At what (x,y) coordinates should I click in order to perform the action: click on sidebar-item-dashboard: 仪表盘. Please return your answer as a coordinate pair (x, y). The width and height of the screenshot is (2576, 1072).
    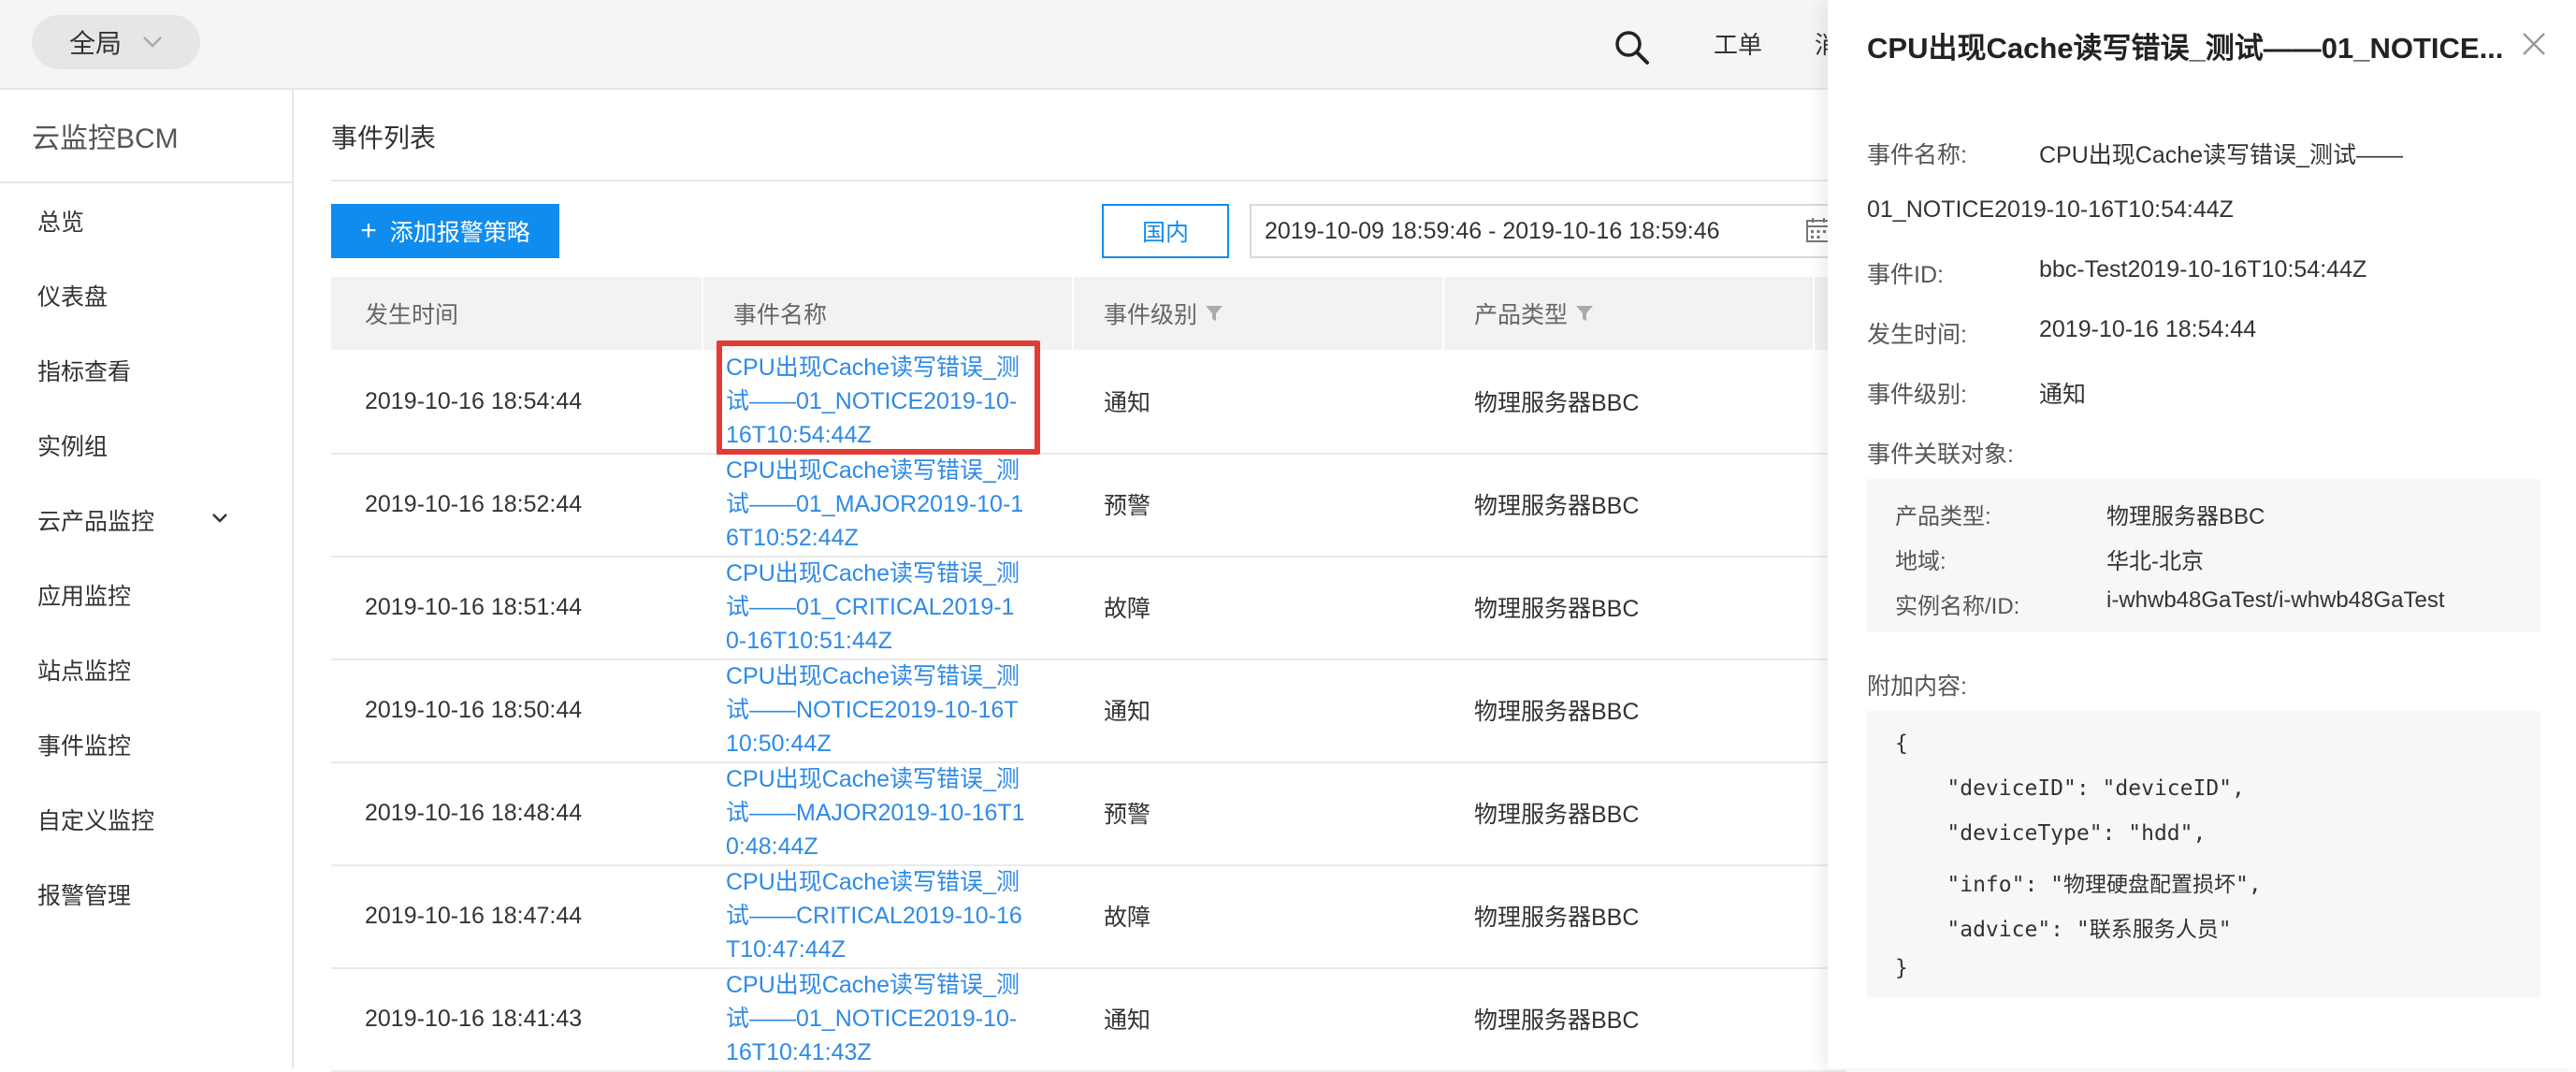
    Looking at the image, I should click on (146, 295).